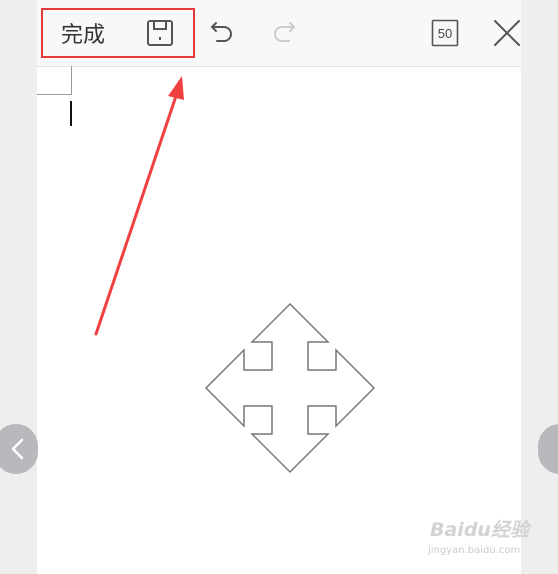 The height and width of the screenshot is (574, 558). I want to click on watermark-brand: Baidu经验, so click(479, 530).